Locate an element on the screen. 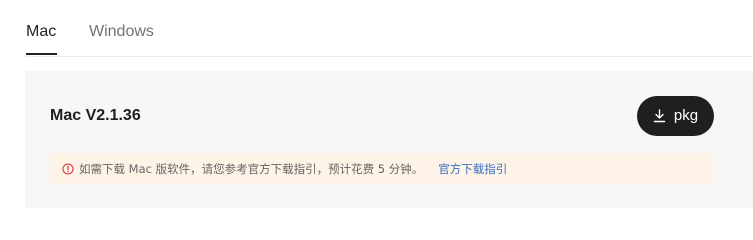  notice-text: 如需下载 Mac 版软件，请您参考官方下载指引，预计花费 5 分钟。 is located at coordinates (251, 168).